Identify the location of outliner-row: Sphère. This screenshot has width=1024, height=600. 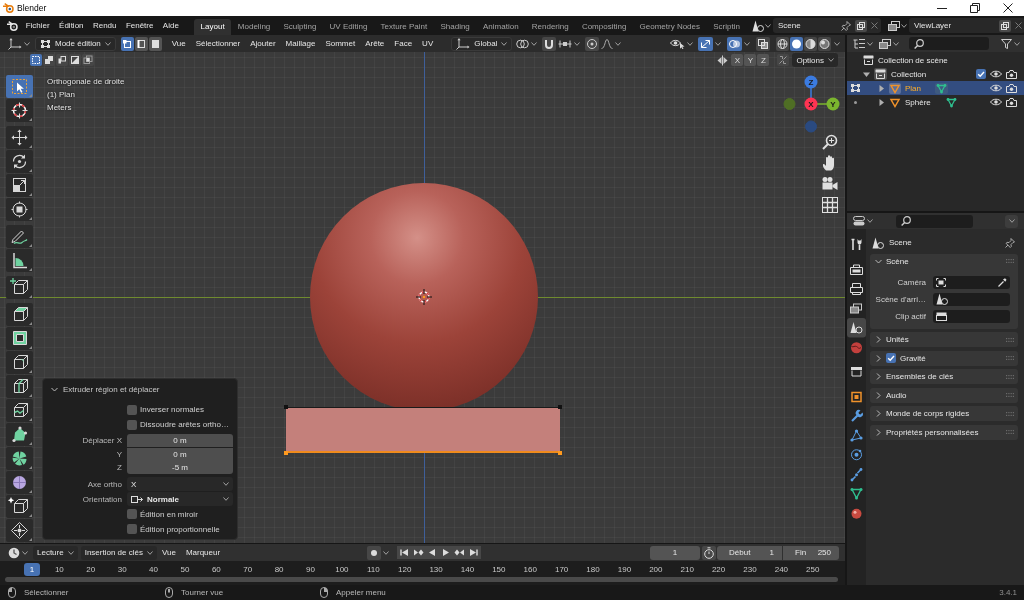
(935, 102).